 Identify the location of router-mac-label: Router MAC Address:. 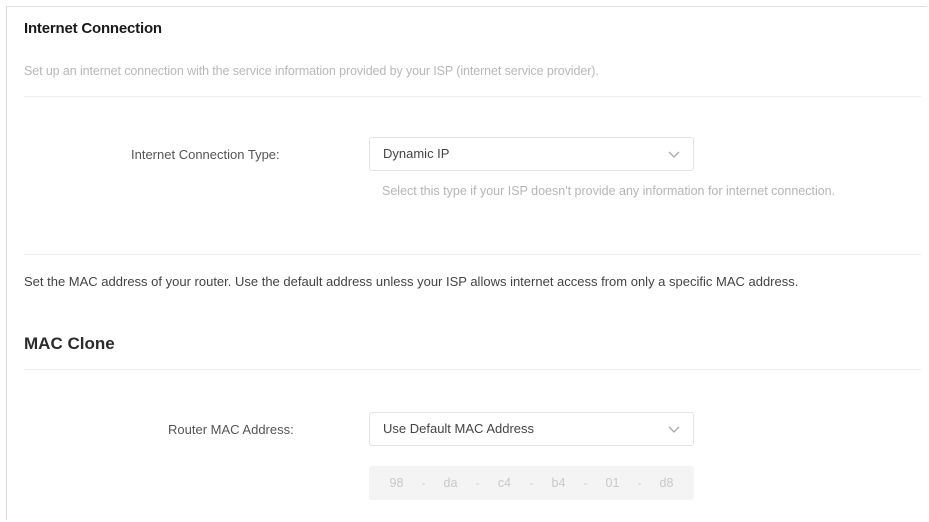
(231, 429).